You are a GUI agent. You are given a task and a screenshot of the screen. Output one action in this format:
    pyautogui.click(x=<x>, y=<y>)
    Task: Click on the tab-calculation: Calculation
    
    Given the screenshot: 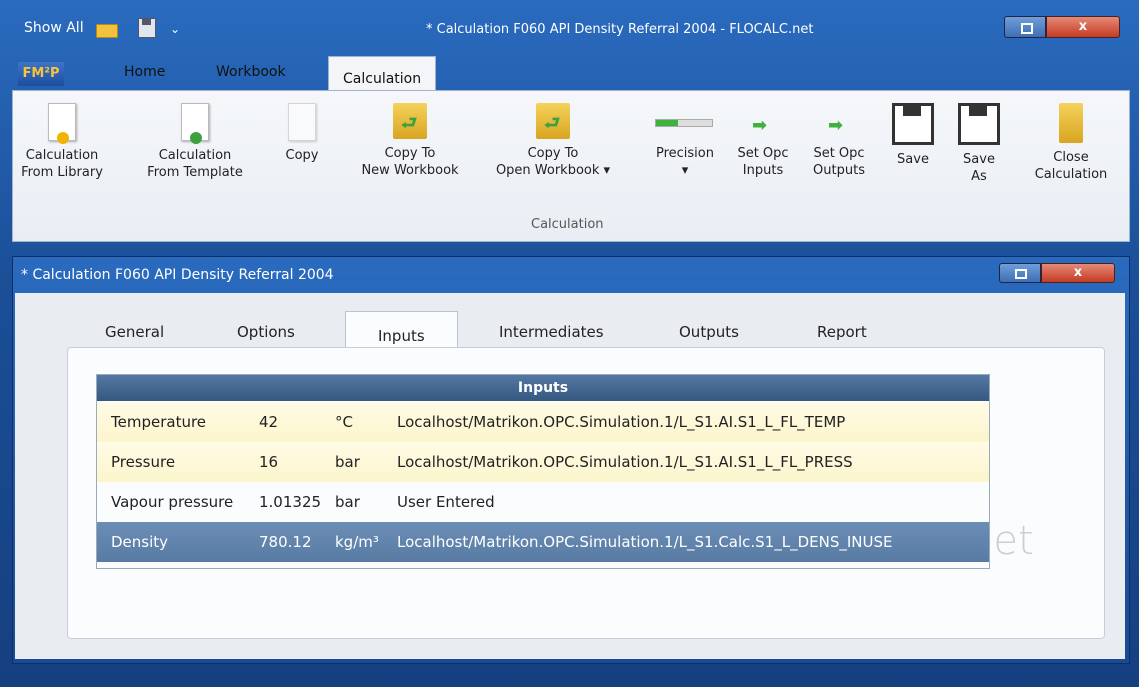 What is the action you would take?
    pyautogui.click(x=382, y=73)
    